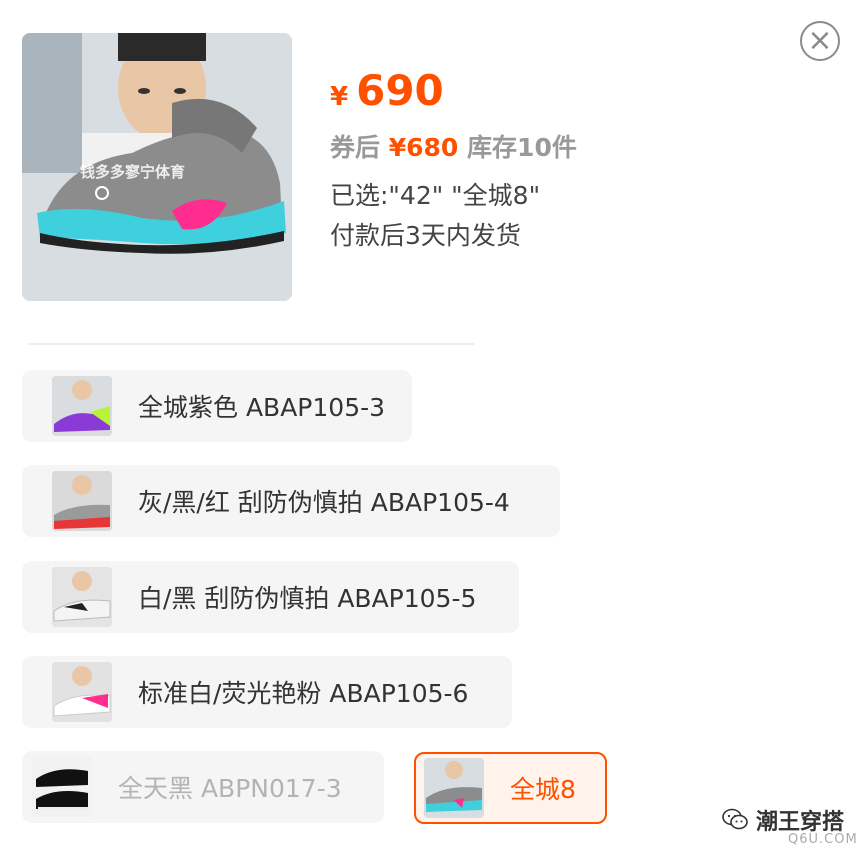 Image resolution: width=866 pixels, height=855 pixels. Describe the element at coordinates (251, 344) in the screenshot. I see `divider` at that location.